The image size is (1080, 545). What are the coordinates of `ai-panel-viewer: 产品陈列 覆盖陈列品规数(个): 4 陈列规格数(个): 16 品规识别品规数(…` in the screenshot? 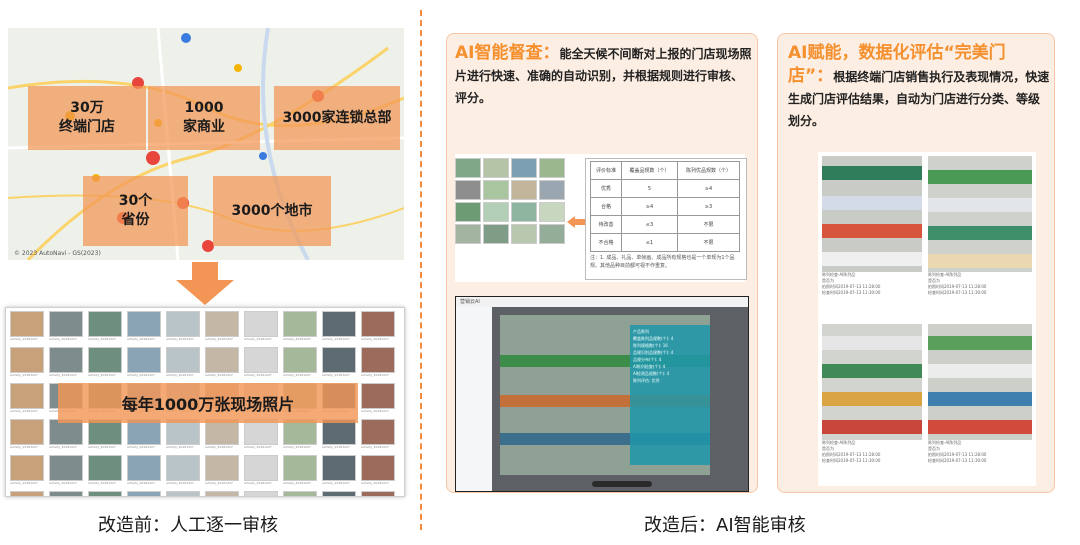 It's located at (620, 399).